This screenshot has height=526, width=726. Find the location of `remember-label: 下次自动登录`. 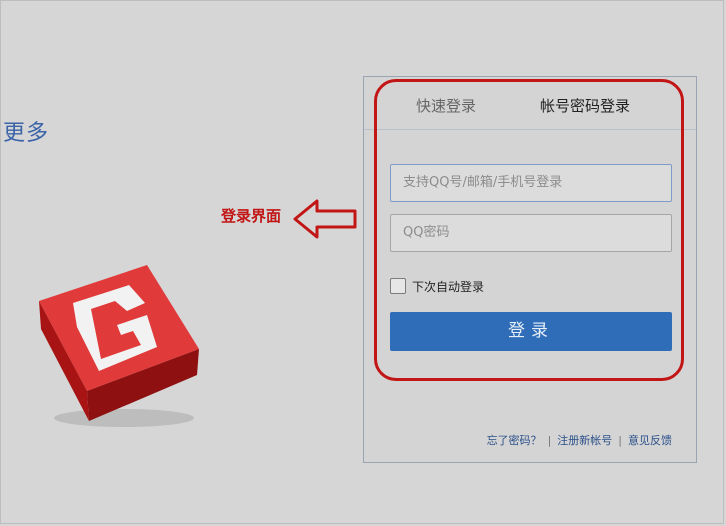

remember-label: 下次自动登录 is located at coordinates (448, 286).